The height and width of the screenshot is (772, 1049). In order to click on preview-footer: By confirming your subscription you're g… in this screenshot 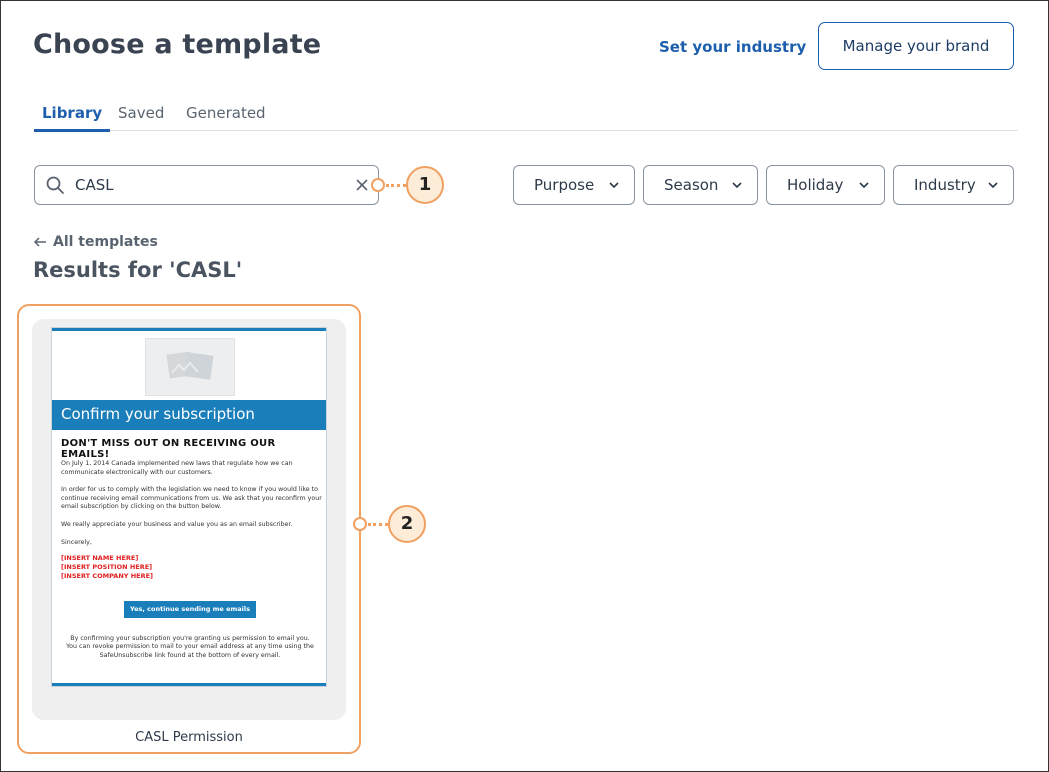, I will do `click(190, 647)`.